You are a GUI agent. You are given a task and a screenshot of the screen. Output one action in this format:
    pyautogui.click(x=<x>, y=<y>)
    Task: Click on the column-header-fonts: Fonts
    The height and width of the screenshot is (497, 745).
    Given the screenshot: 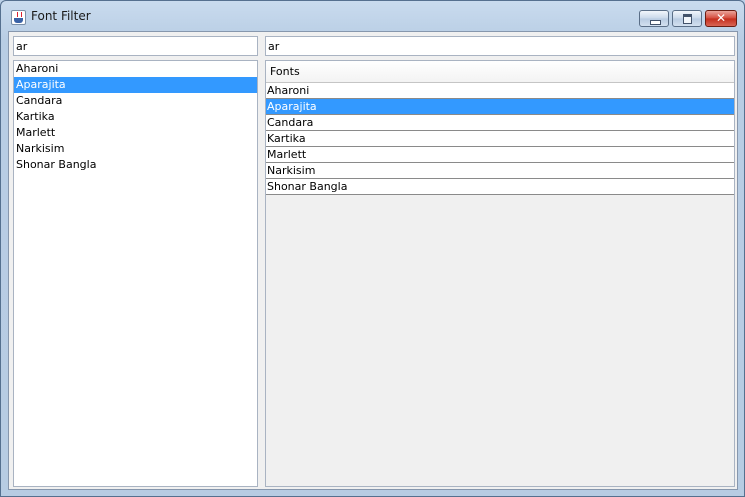 What is the action you would take?
    pyautogui.click(x=500, y=72)
    